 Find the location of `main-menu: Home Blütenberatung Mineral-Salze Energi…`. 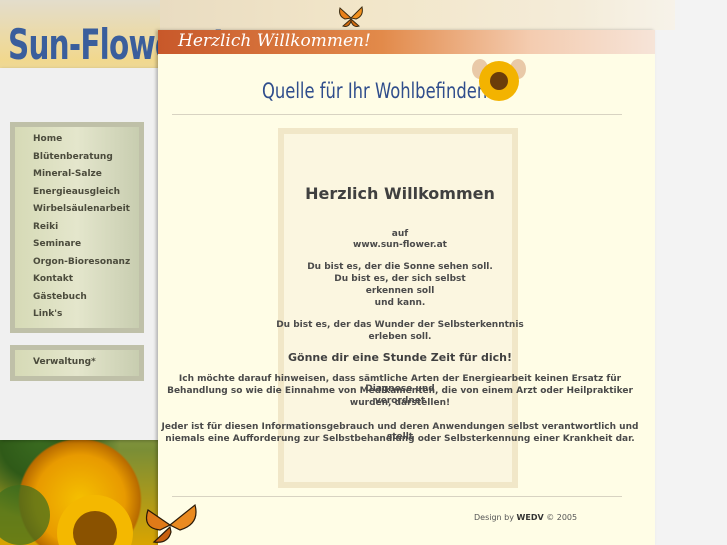

main-menu: Home Blütenberatung Mineral-Salze Energi… is located at coordinates (77, 227).